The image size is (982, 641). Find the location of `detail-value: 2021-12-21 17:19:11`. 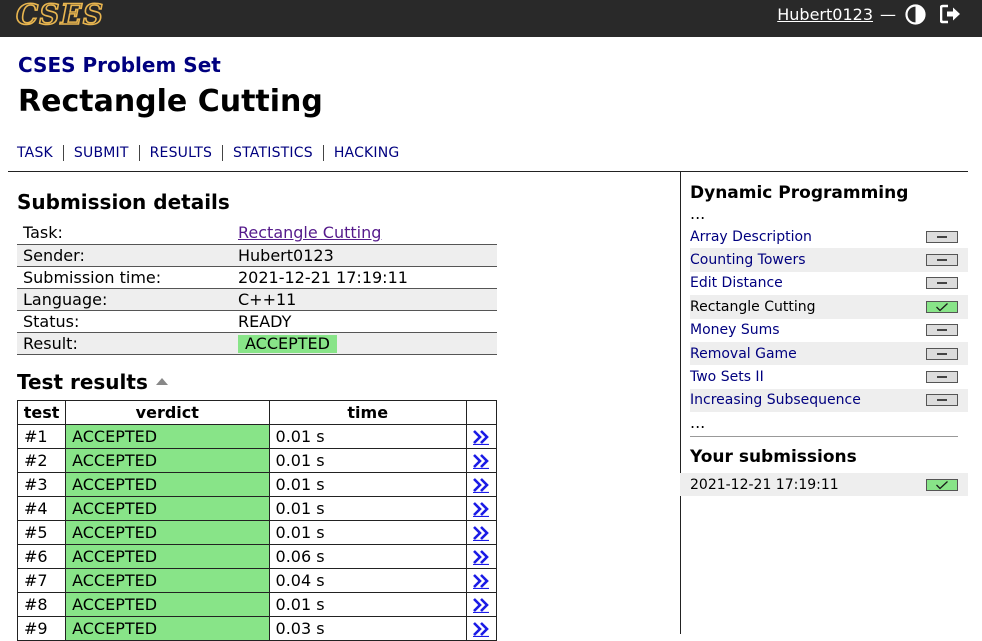

detail-value: 2021-12-21 17:19:11 is located at coordinates (364, 277).